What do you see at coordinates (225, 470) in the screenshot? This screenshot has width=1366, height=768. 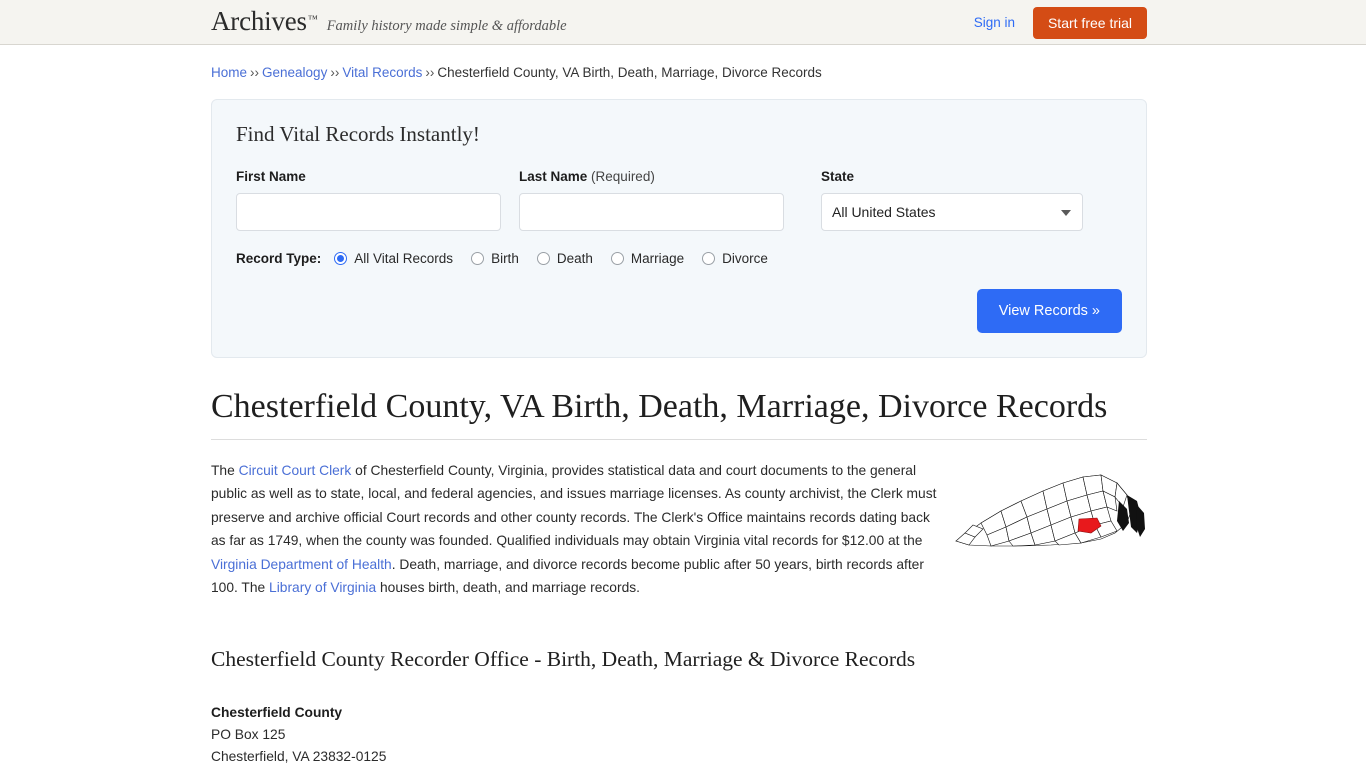 I see `intro-text-1: The` at bounding box center [225, 470].